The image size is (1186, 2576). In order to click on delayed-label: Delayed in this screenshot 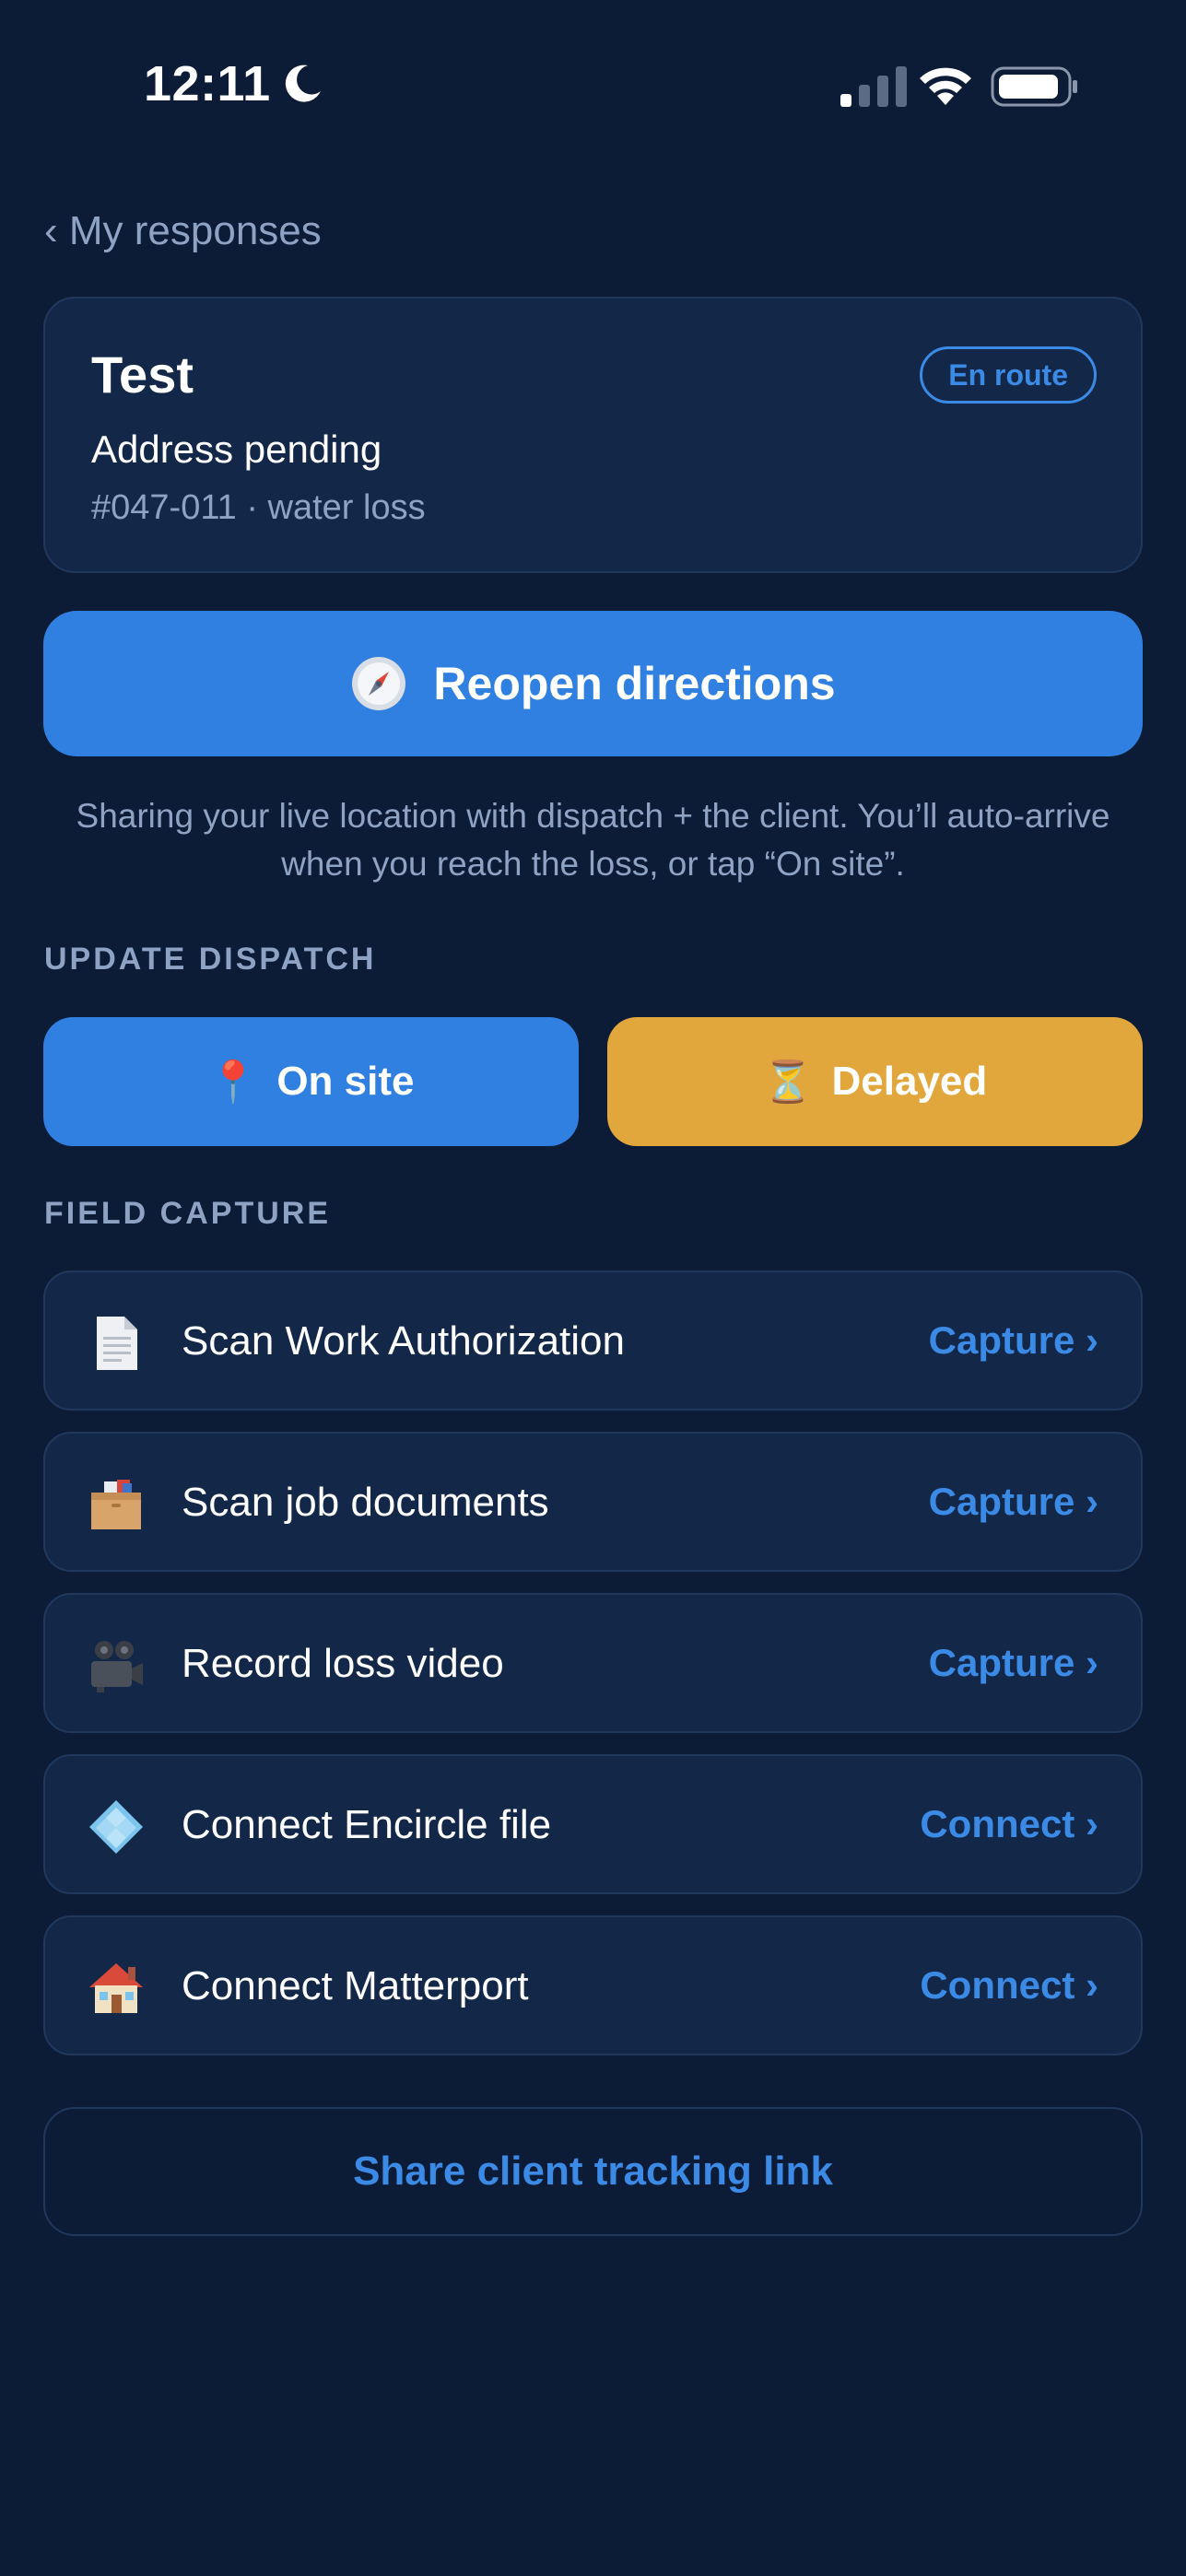, I will do `click(909, 1081)`.